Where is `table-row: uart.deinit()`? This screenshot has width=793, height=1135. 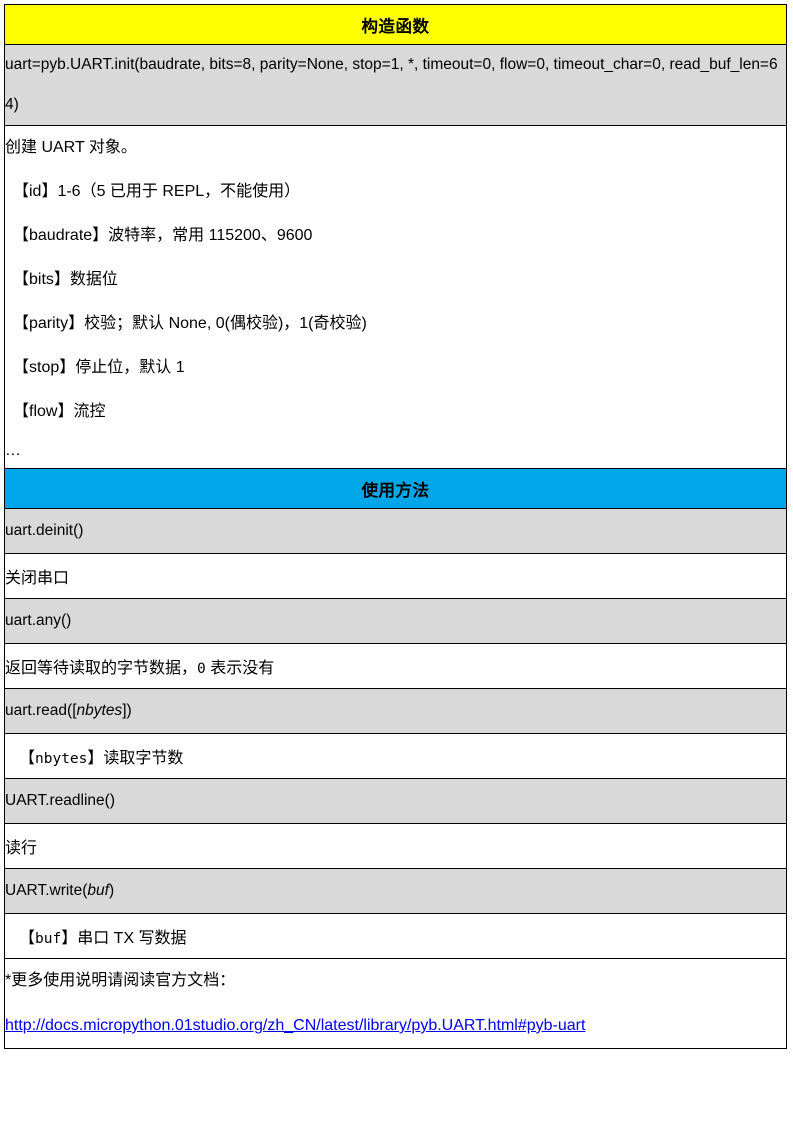
table-row: uart.deinit() is located at coordinates (395, 531).